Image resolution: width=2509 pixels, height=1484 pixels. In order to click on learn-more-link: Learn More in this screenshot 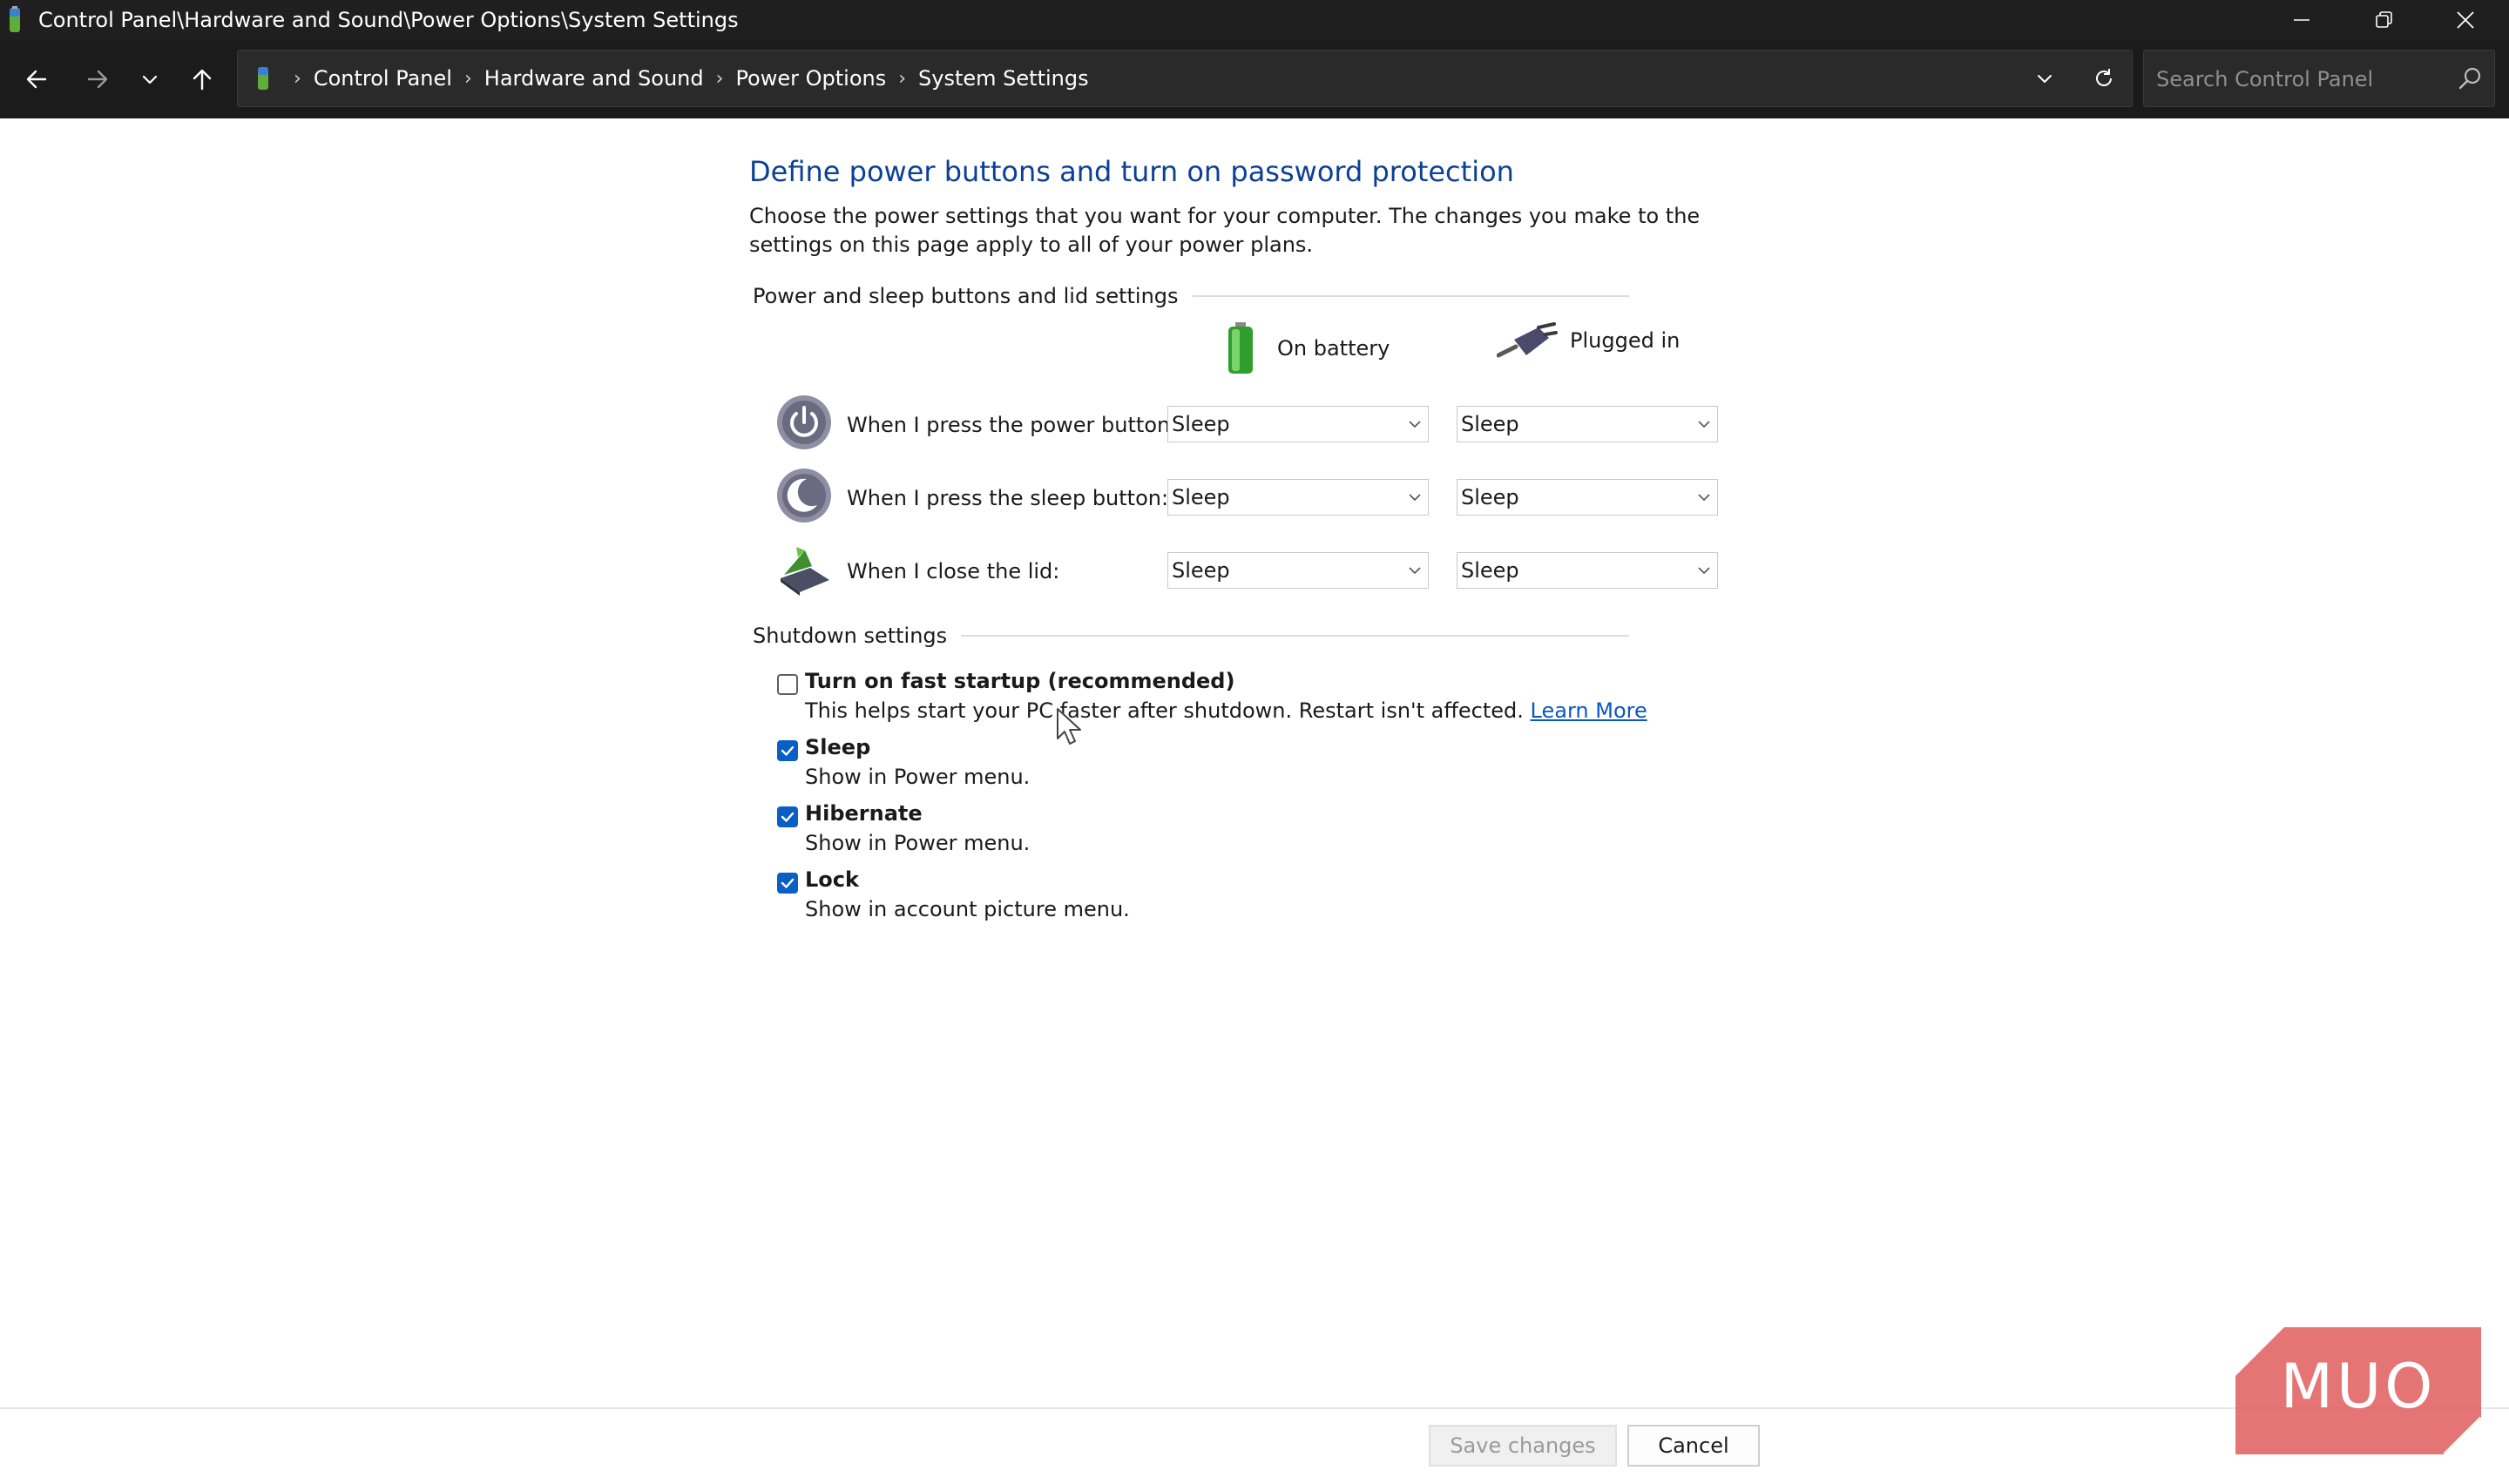, I will do `click(1589, 711)`.